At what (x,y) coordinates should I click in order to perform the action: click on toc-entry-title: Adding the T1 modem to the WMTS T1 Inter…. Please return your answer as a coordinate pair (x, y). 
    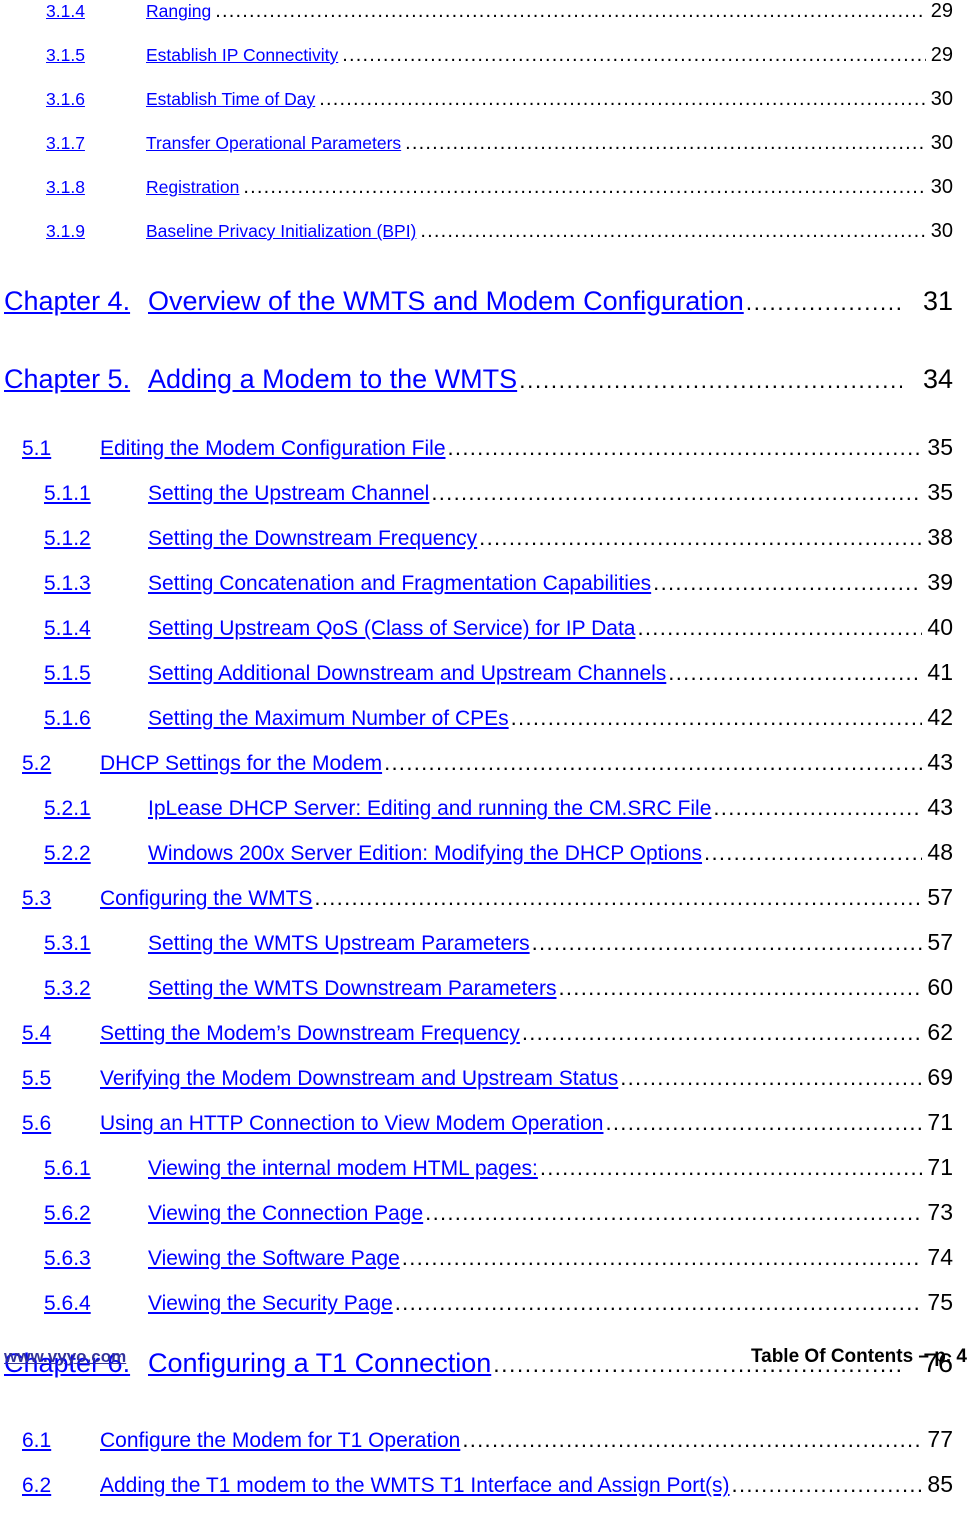
    Looking at the image, I should click on (415, 1486).